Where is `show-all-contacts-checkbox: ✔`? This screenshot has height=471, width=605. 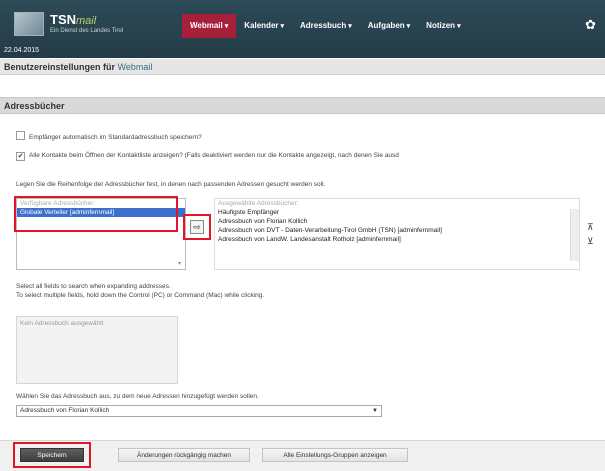 show-all-contacts-checkbox: ✔ is located at coordinates (20, 156).